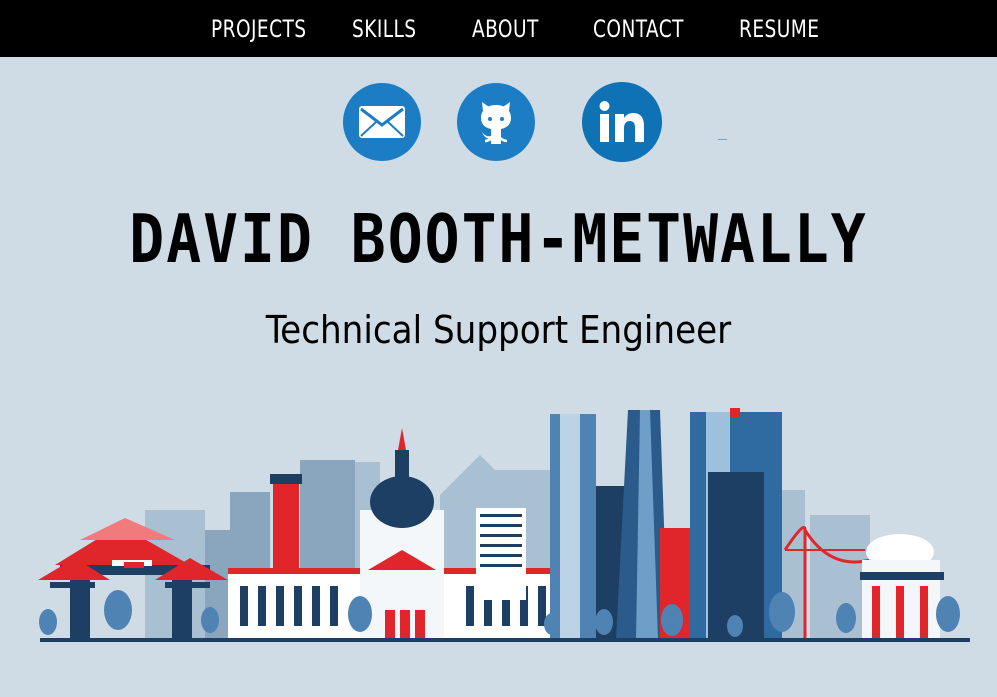 The height and width of the screenshot is (697, 997). I want to click on github-button, so click(496, 122).